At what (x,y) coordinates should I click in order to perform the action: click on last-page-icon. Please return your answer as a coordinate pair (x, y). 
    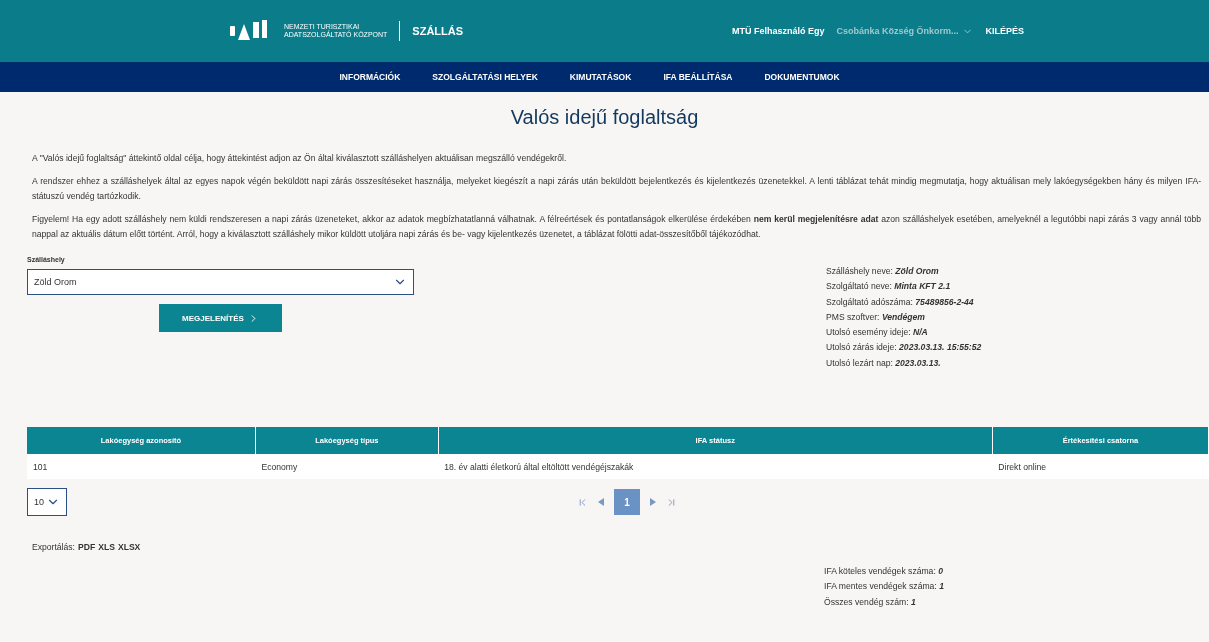
    Looking at the image, I should click on (671, 502).